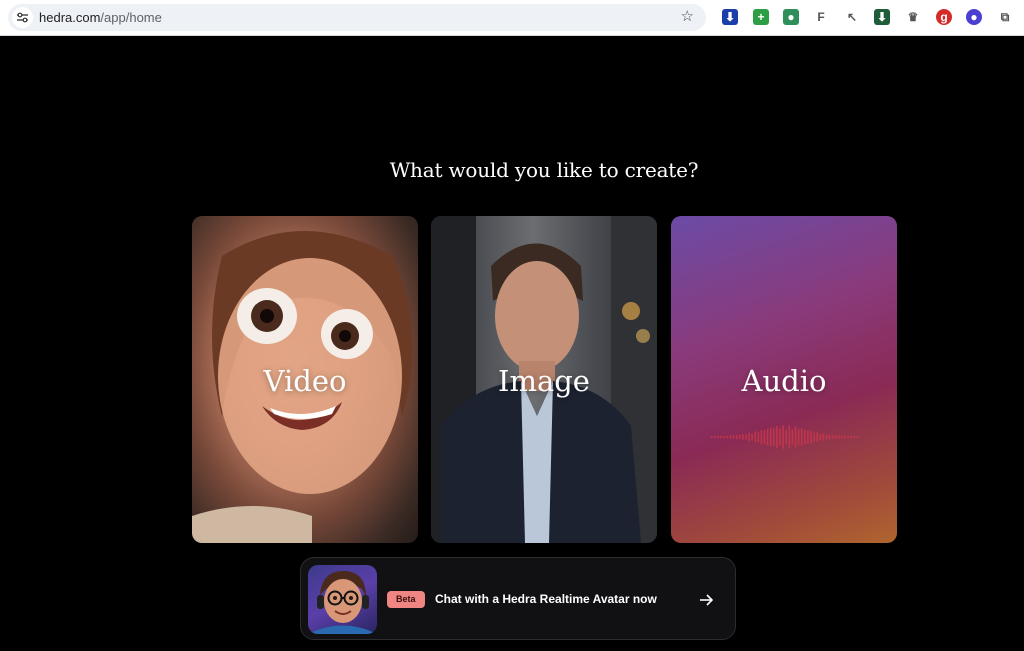  What do you see at coordinates (544, 170) in the screenshot?
I see `page-title: What would you like to create?` at bounding box center [544, 170].